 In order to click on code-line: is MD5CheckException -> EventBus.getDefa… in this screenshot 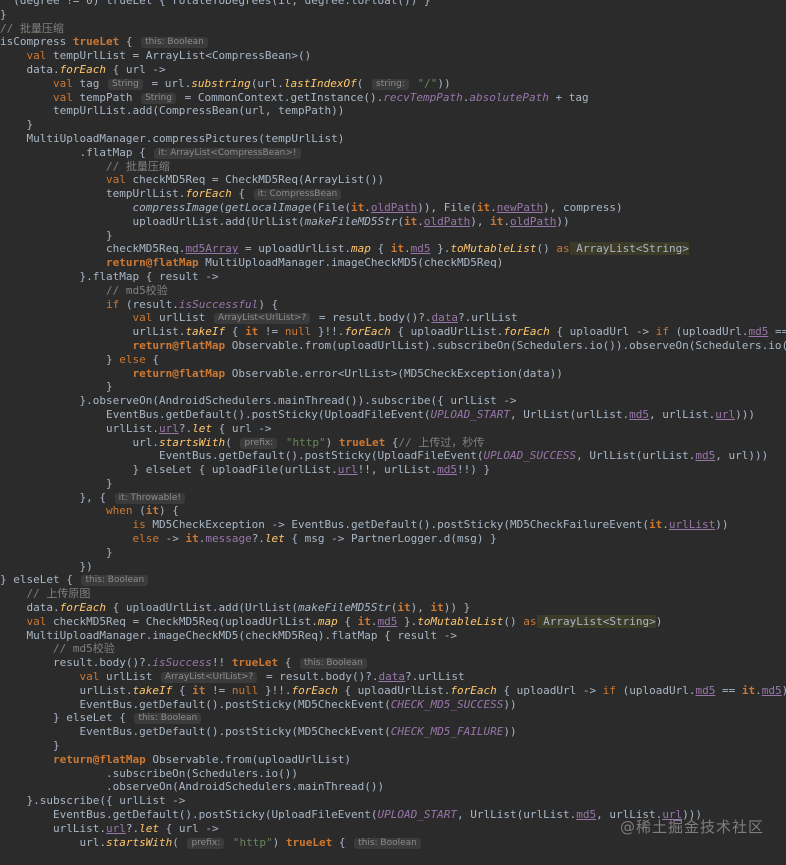, I will do `click(393, 525)`.